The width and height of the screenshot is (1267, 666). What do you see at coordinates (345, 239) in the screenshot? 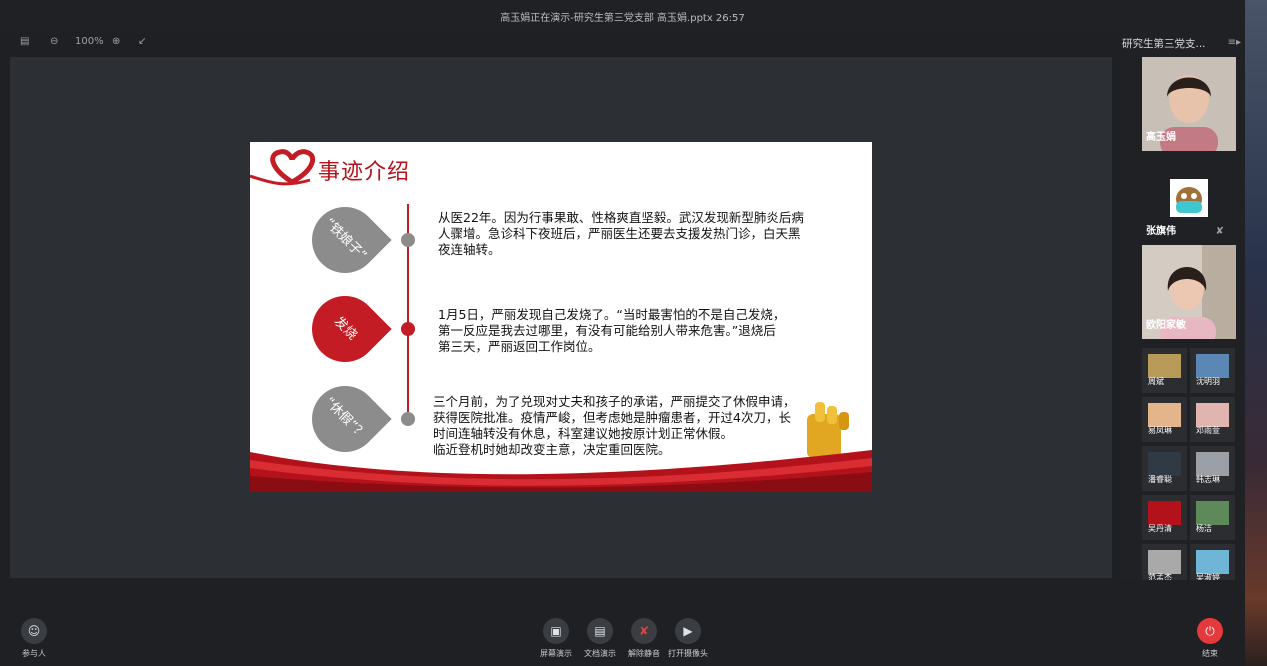
I see `label-text-1: “铁娘子”` at bounding box center [345, 239].